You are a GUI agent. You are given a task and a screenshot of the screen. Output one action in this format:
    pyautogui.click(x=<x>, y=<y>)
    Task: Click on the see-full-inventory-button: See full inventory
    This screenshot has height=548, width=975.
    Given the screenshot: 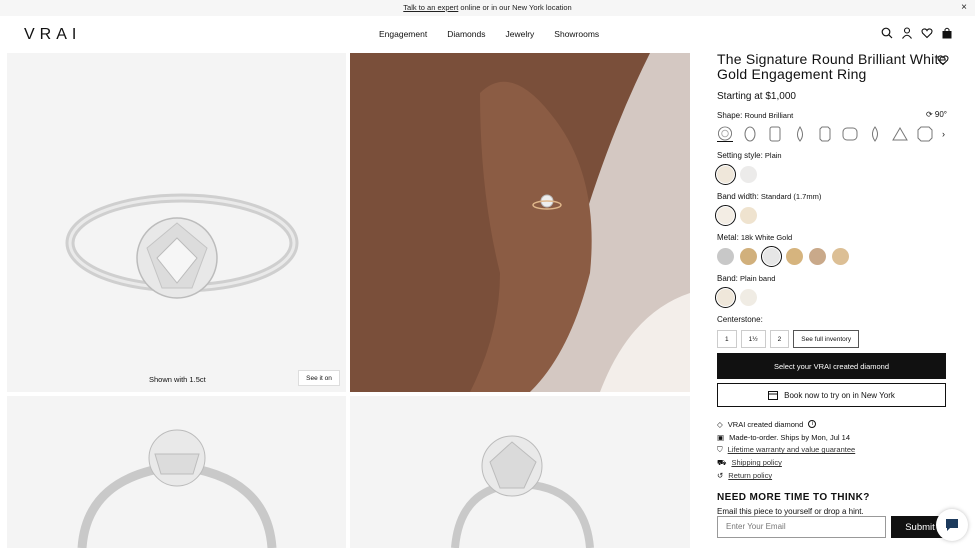 What is the action you would take?
    pyautogui.click(x=826, y=339)
    